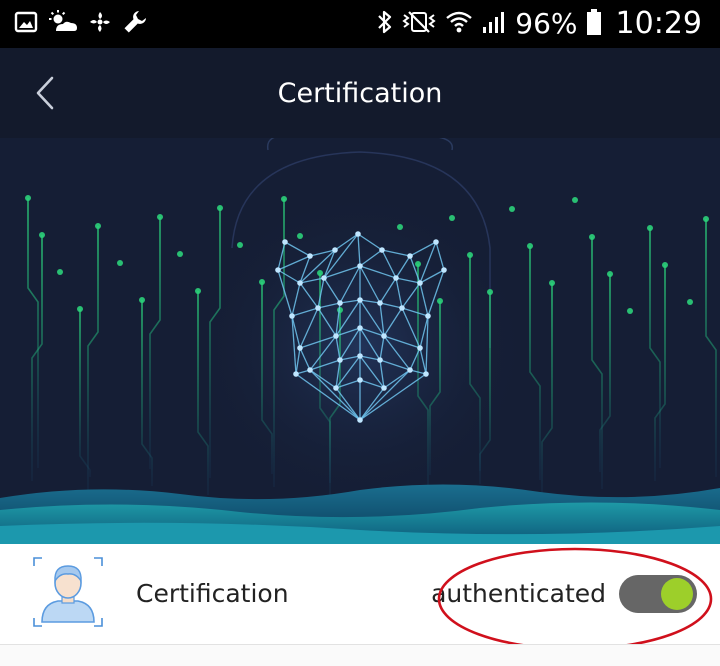  I want to click on battery-percent: 96%, so click(546, 23).